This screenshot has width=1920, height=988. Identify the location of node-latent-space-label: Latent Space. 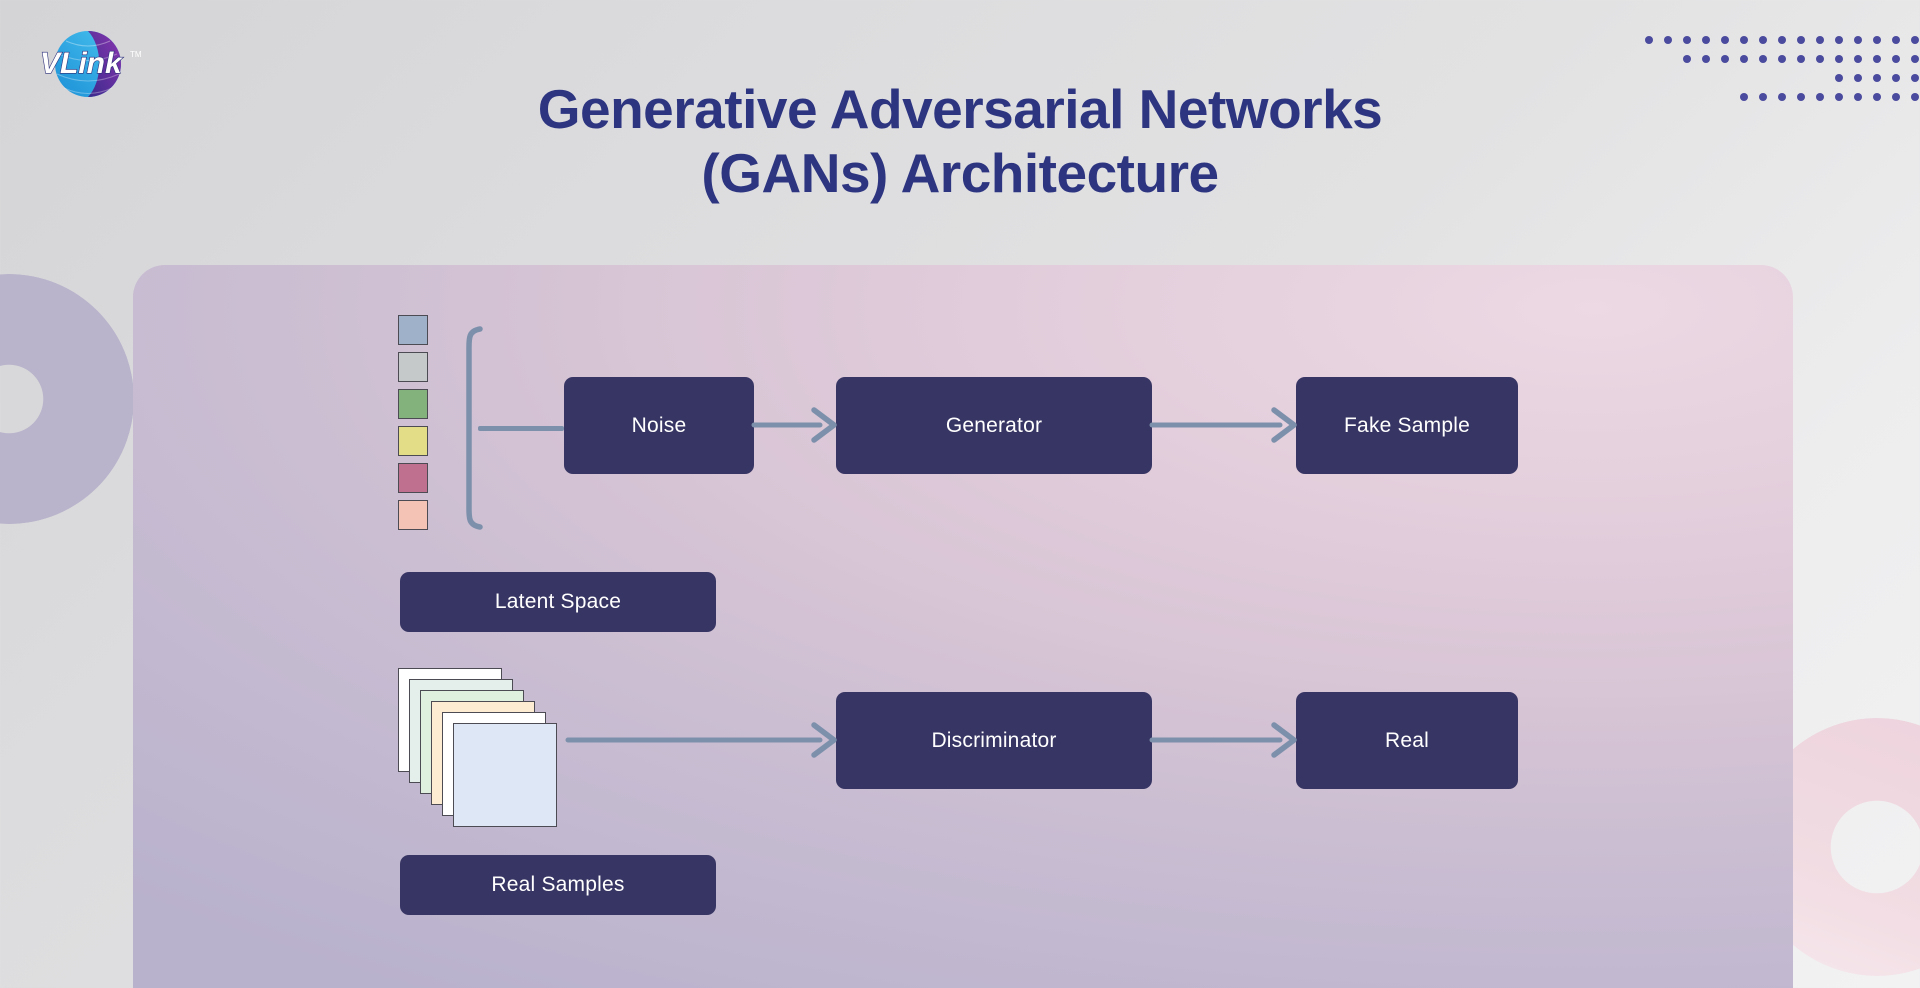
(558, 601).